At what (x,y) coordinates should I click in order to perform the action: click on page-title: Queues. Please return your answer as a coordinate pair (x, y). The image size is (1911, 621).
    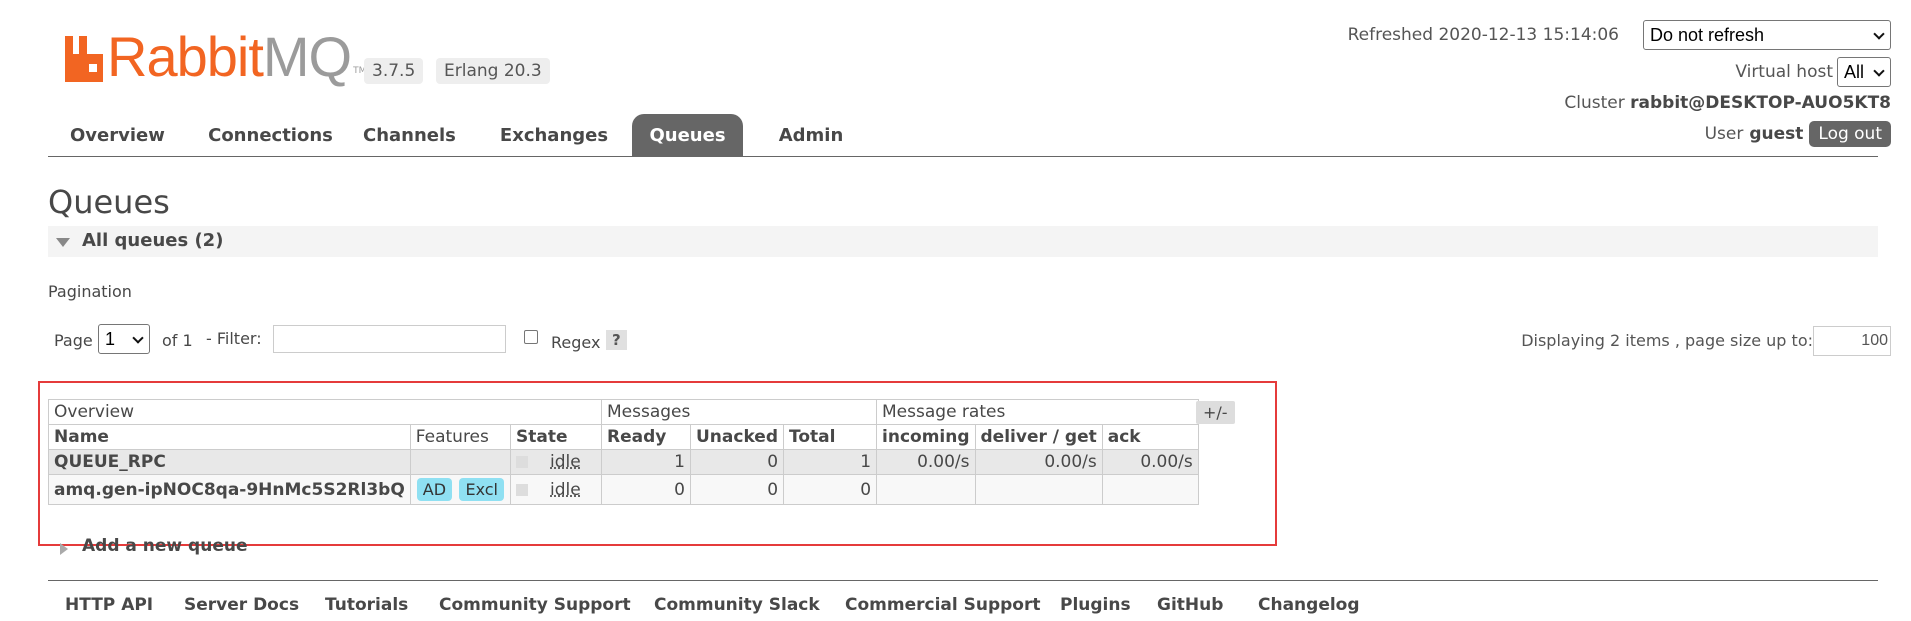
    Looking at the image, I should click on (109, 202).